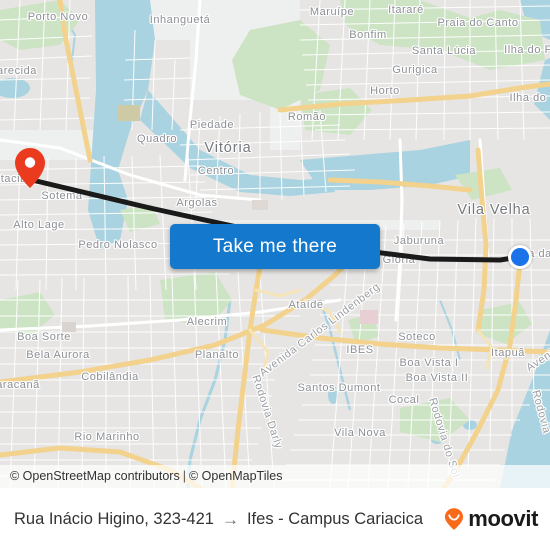 This screenshot has height=550, width=550. What do you see at coordinates (520, 257) in the screenshot?
I see `circle-dot-icon` at bounding box center [520, 257].